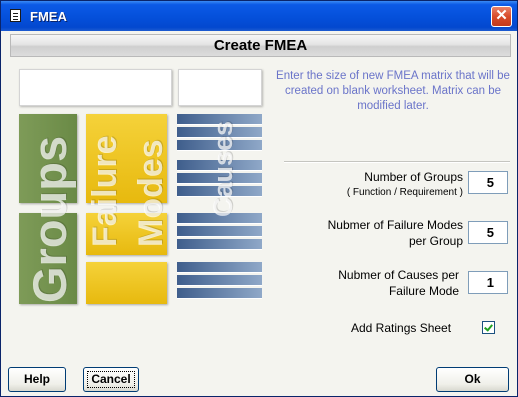 The height and width of the screenshot is (397, 518). Describe the element at coordinates (49, 219) in the screenshot. I see `groups-label: Groups` at that location.